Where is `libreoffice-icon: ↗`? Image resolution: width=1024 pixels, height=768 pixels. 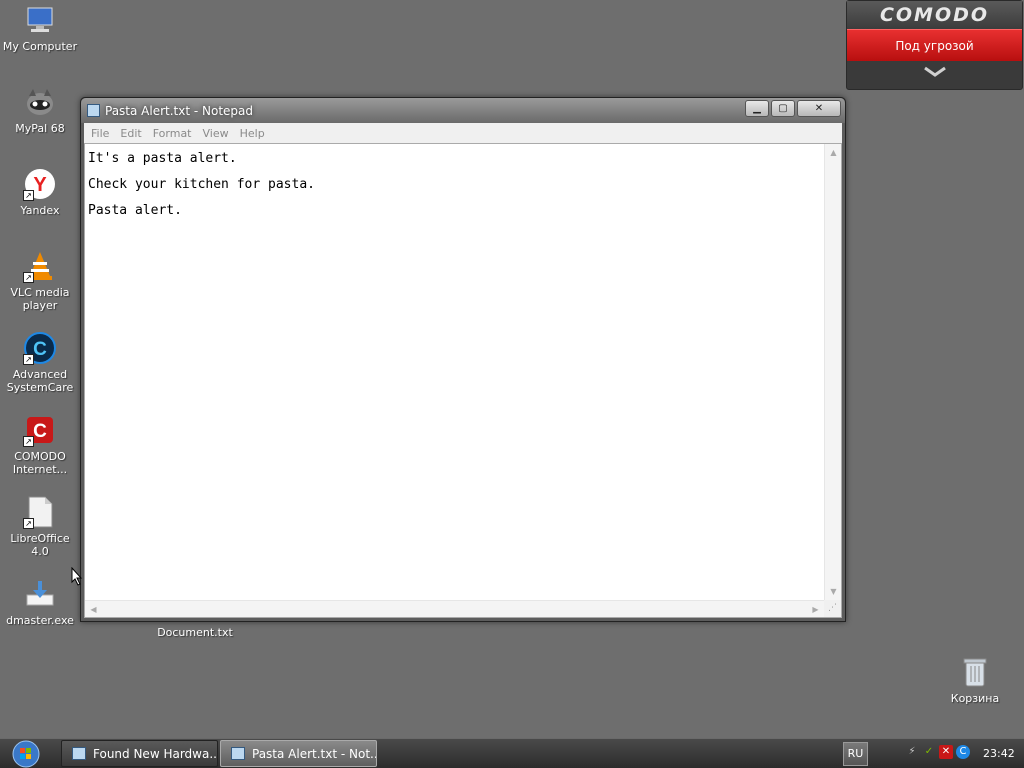
libreoffice-icon: ↗ is located at coordinates (40, 512).